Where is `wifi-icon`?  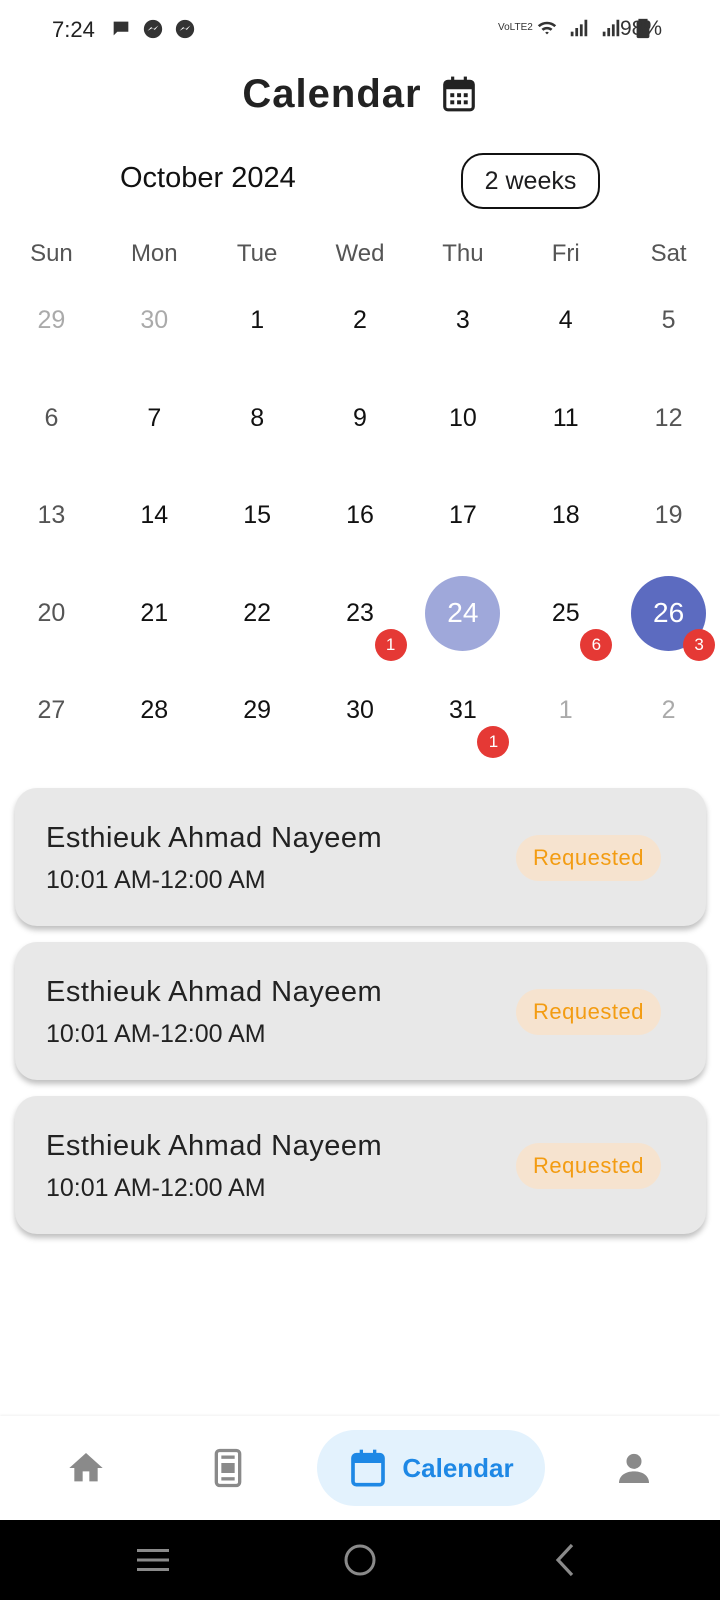 wifi-icon is located at coordinates (547, 28).